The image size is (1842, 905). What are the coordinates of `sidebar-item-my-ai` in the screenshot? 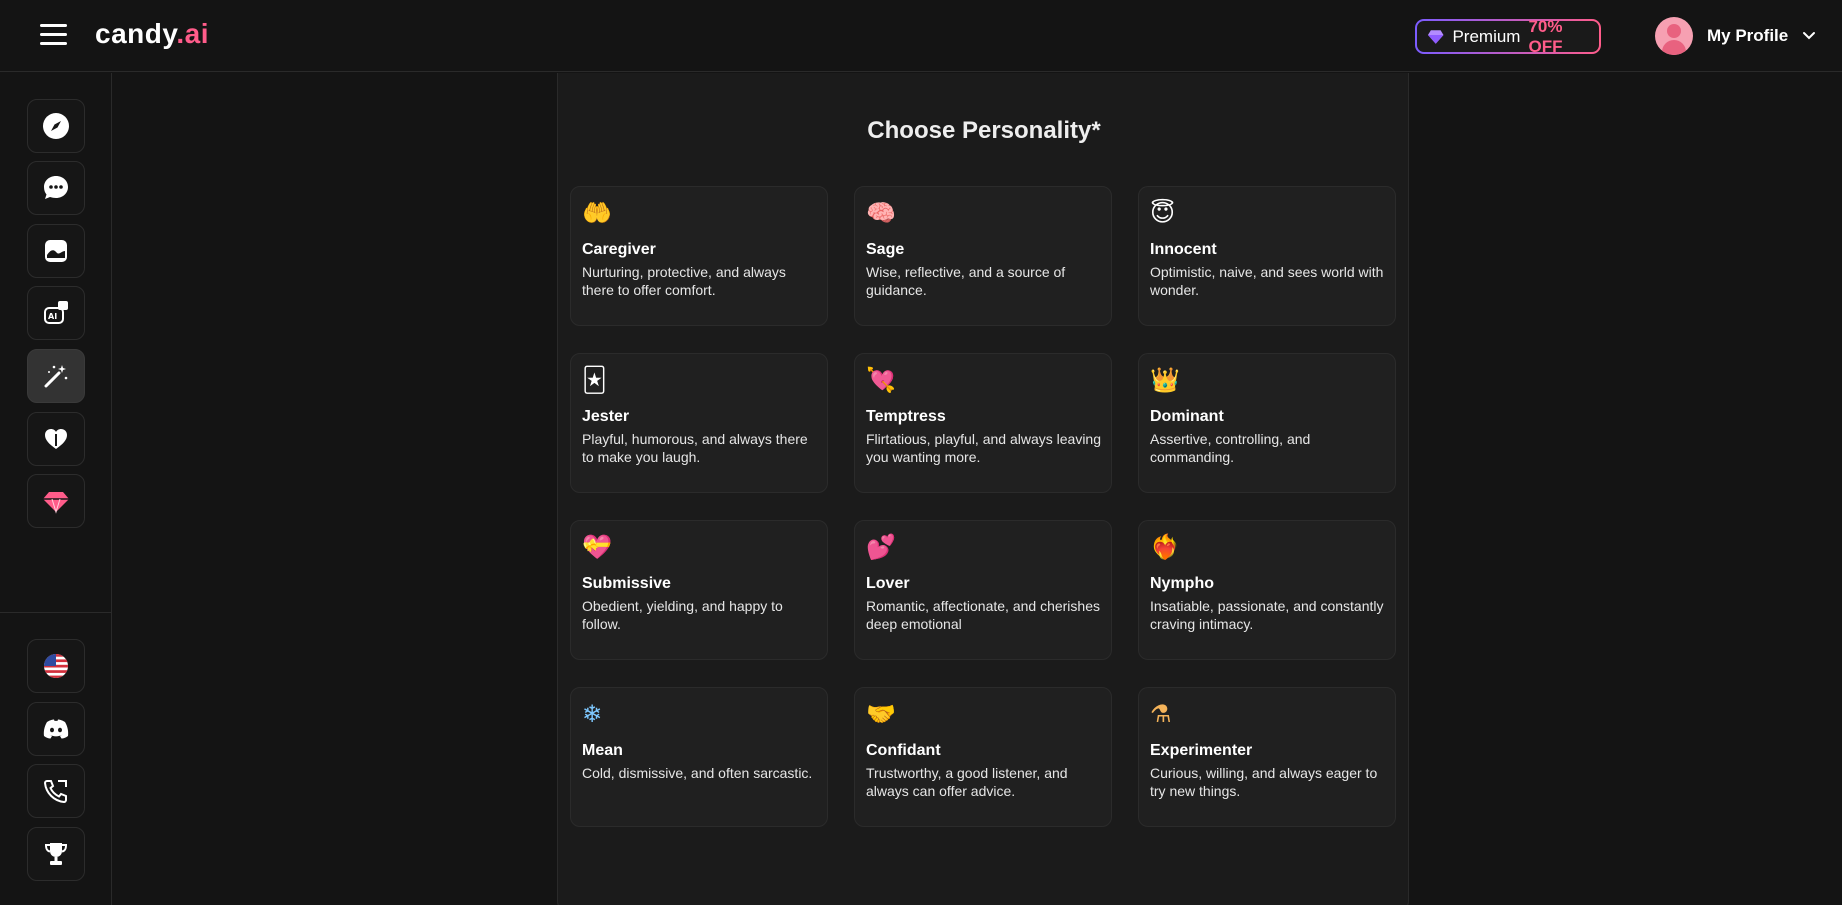 It's located at (56, 439).